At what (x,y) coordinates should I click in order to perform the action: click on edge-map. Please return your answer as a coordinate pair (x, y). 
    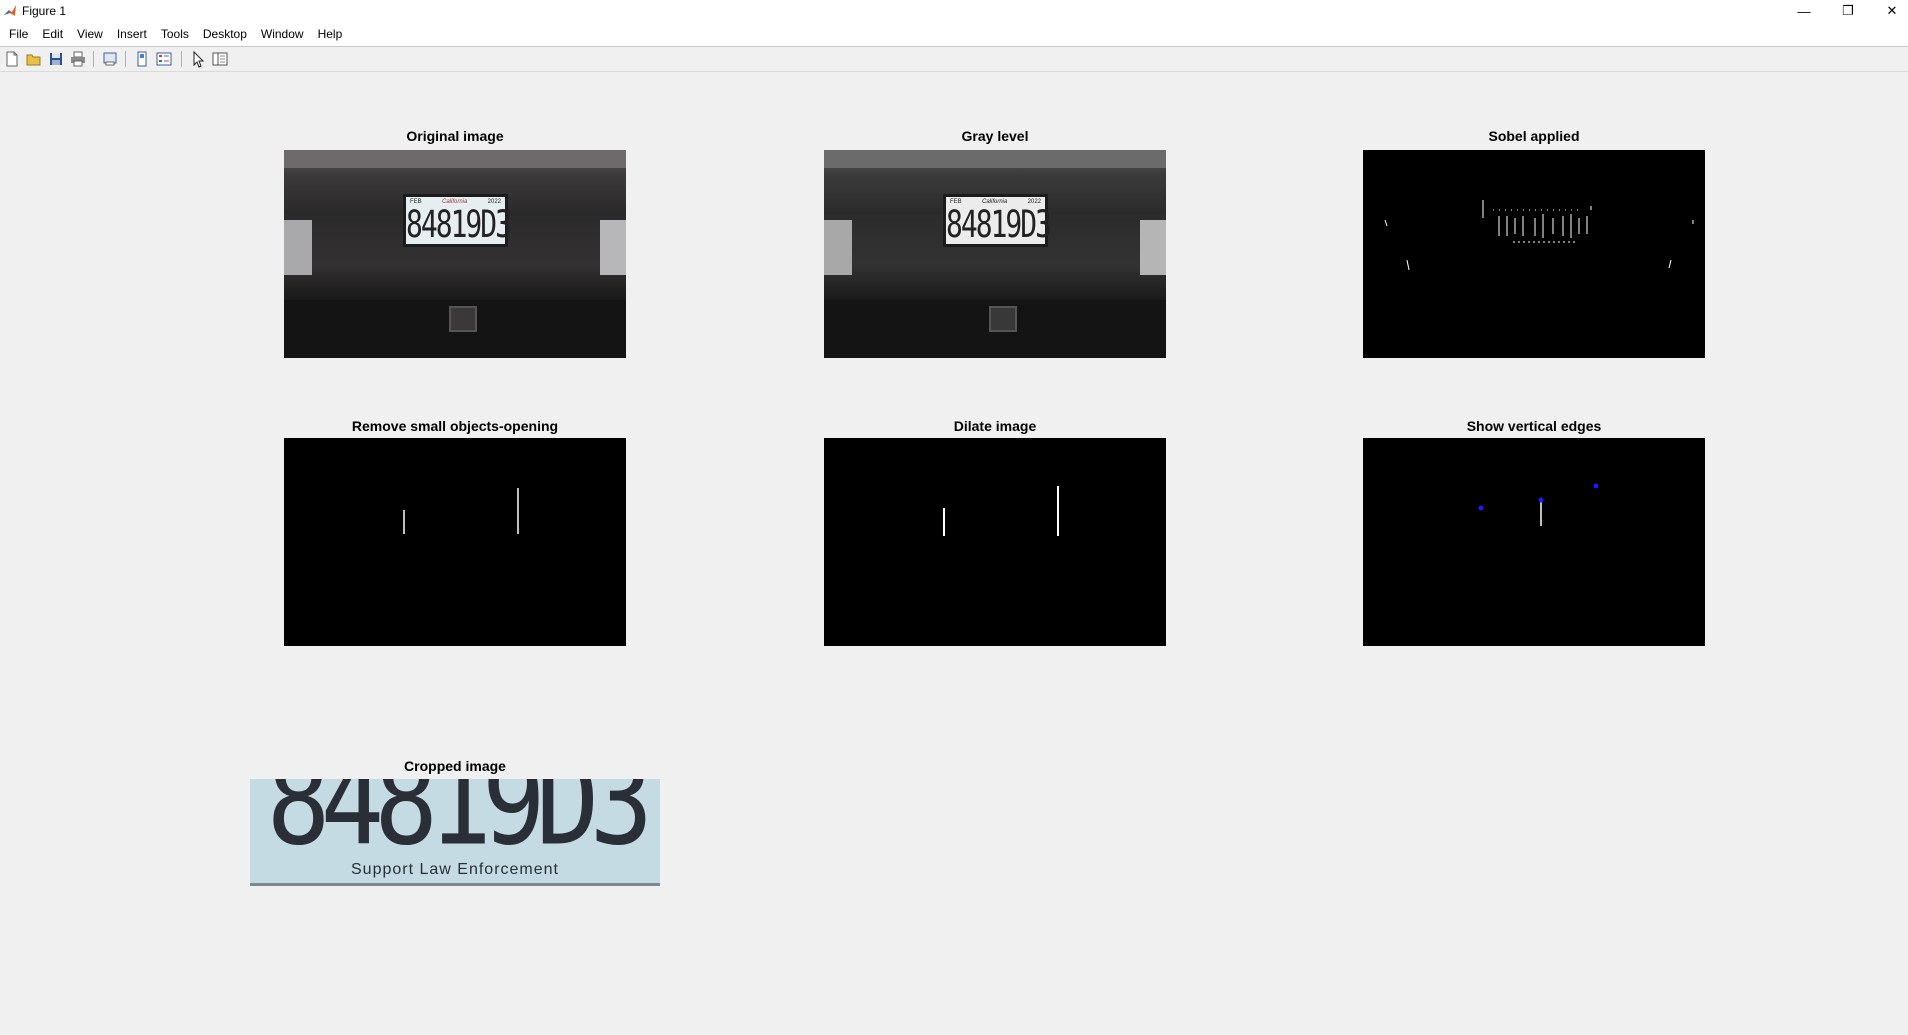
    Looking at the image, I should click on (1539, 235).